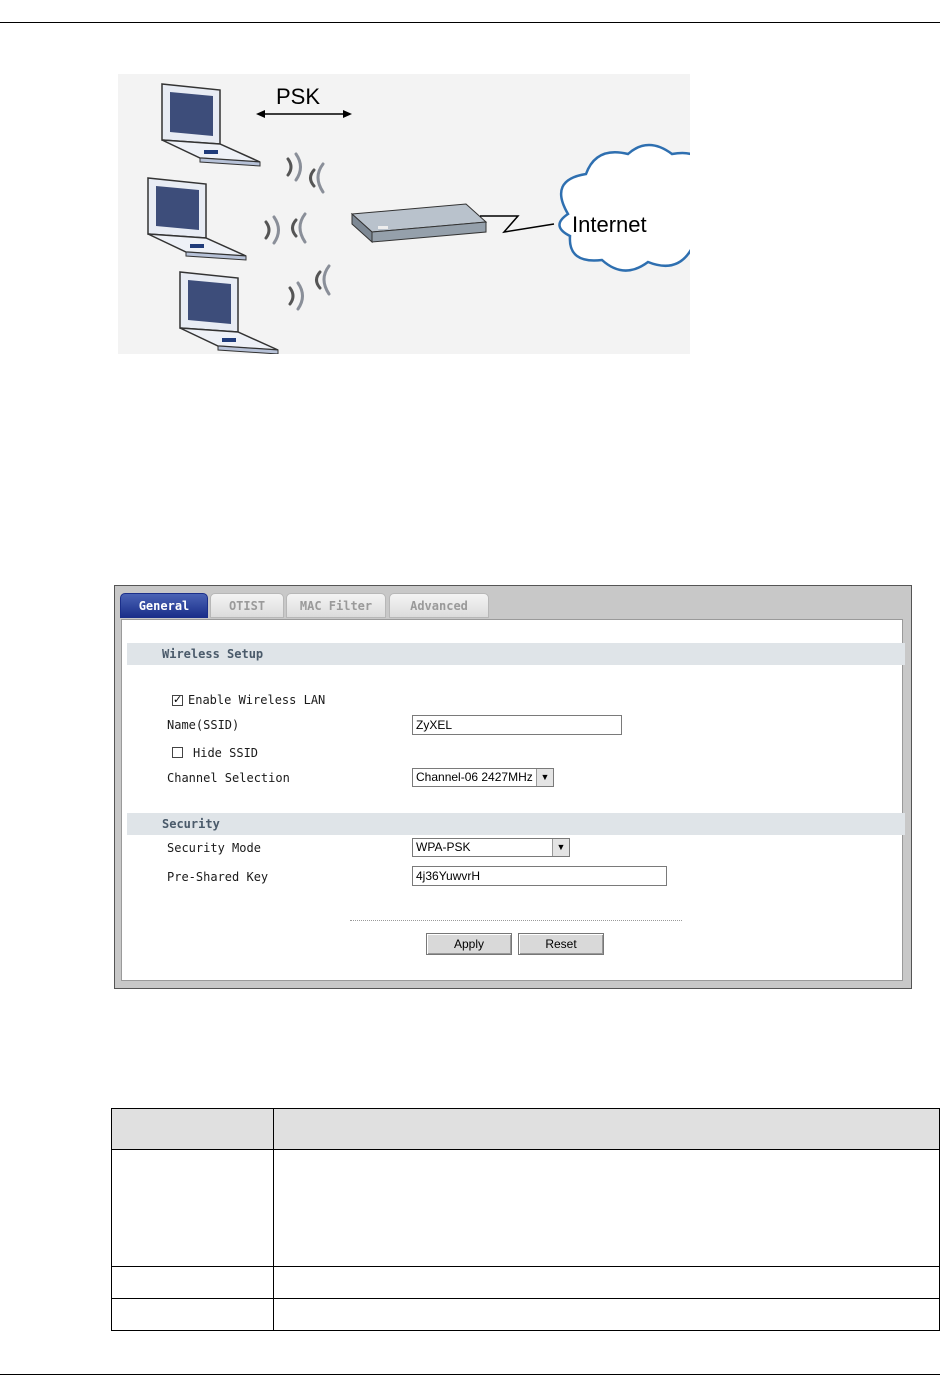  I want to click on tab-mac-filter: MAC Filter, so click(336, 605).